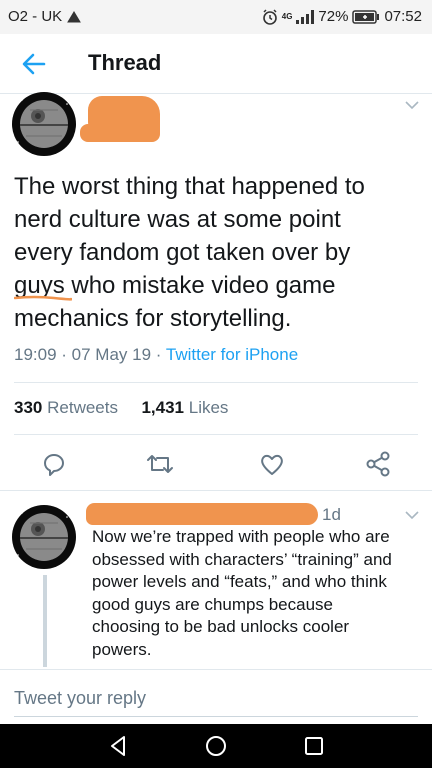  What do you see at coordinates (378, 464) in the screenshot?
I see `share-icon` at bounding box center [378, 464].